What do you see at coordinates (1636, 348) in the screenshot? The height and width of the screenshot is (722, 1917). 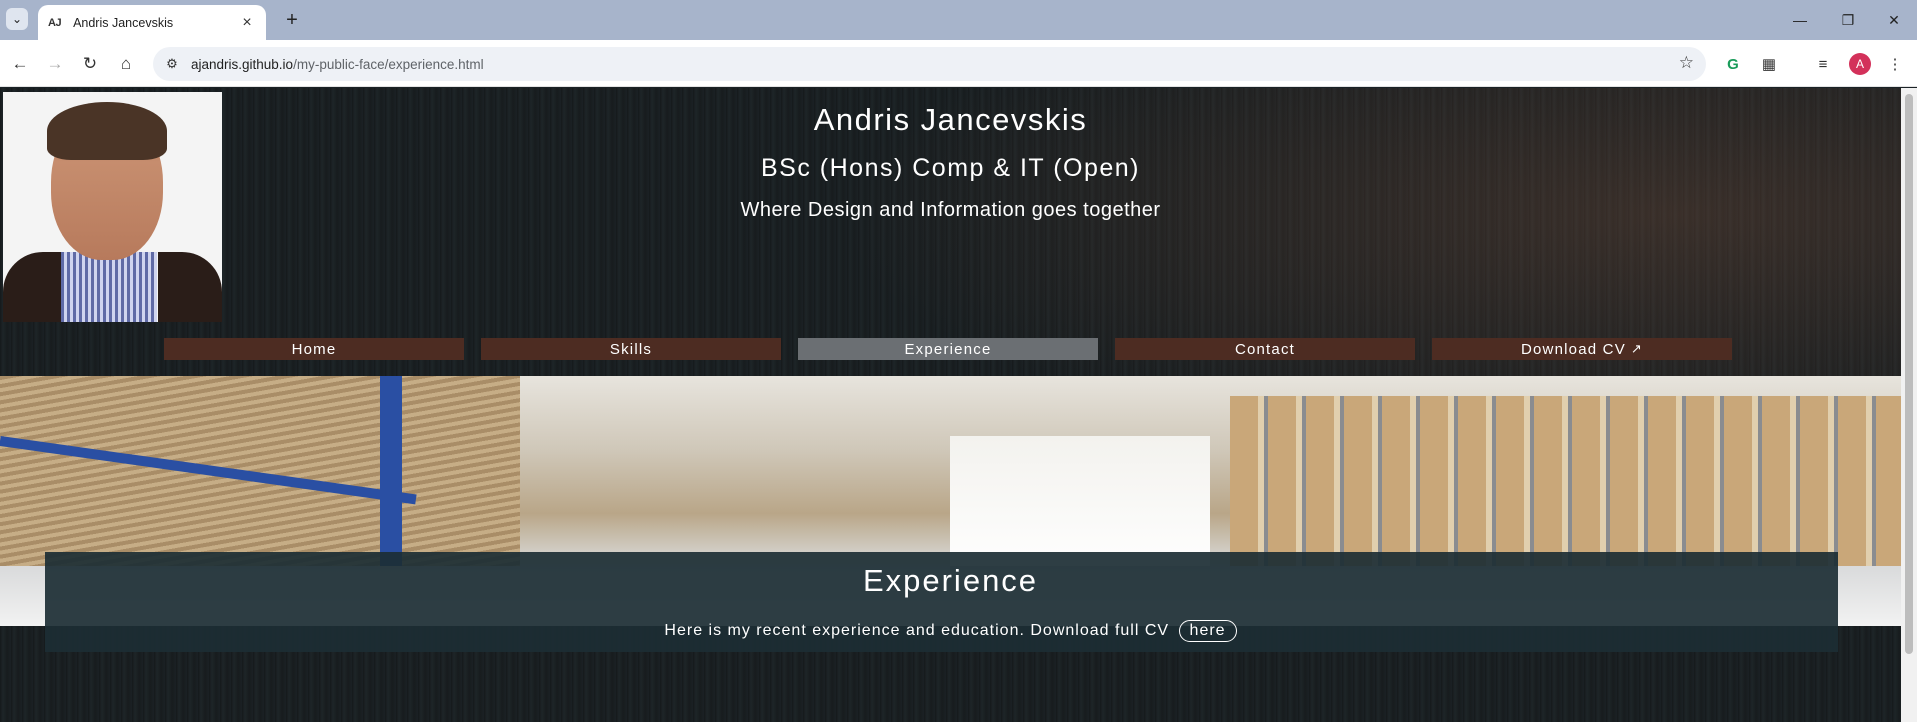 I see `external-link-icon: ↗` at bounding box center [1636, 348].